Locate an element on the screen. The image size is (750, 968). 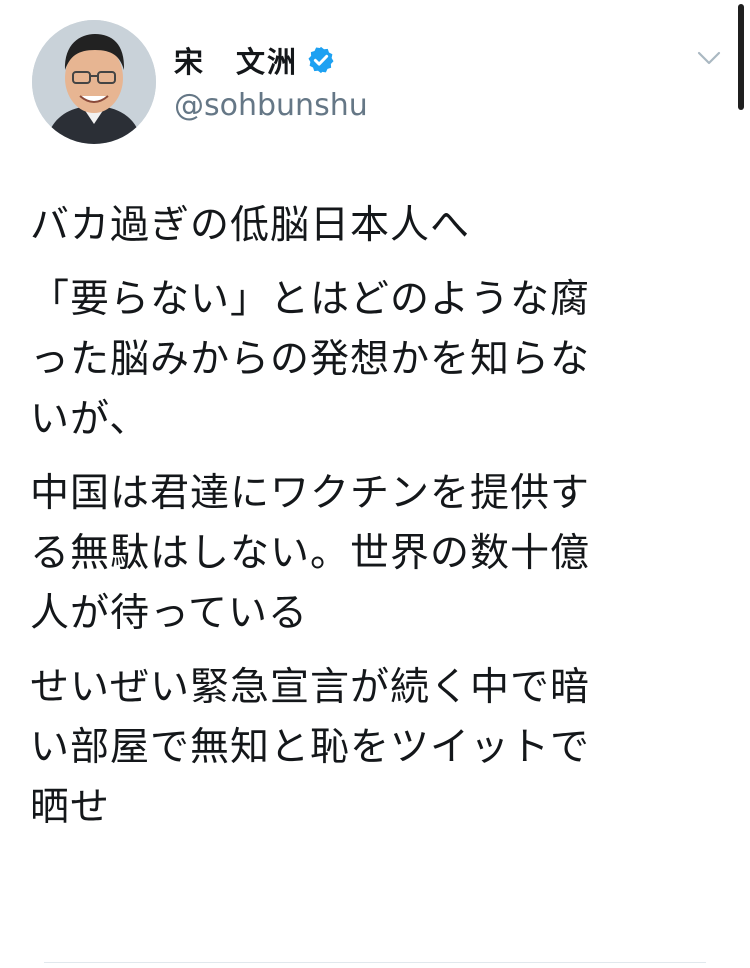
display-name-row: 宋 文洲 is located at coordinates (271, 60).